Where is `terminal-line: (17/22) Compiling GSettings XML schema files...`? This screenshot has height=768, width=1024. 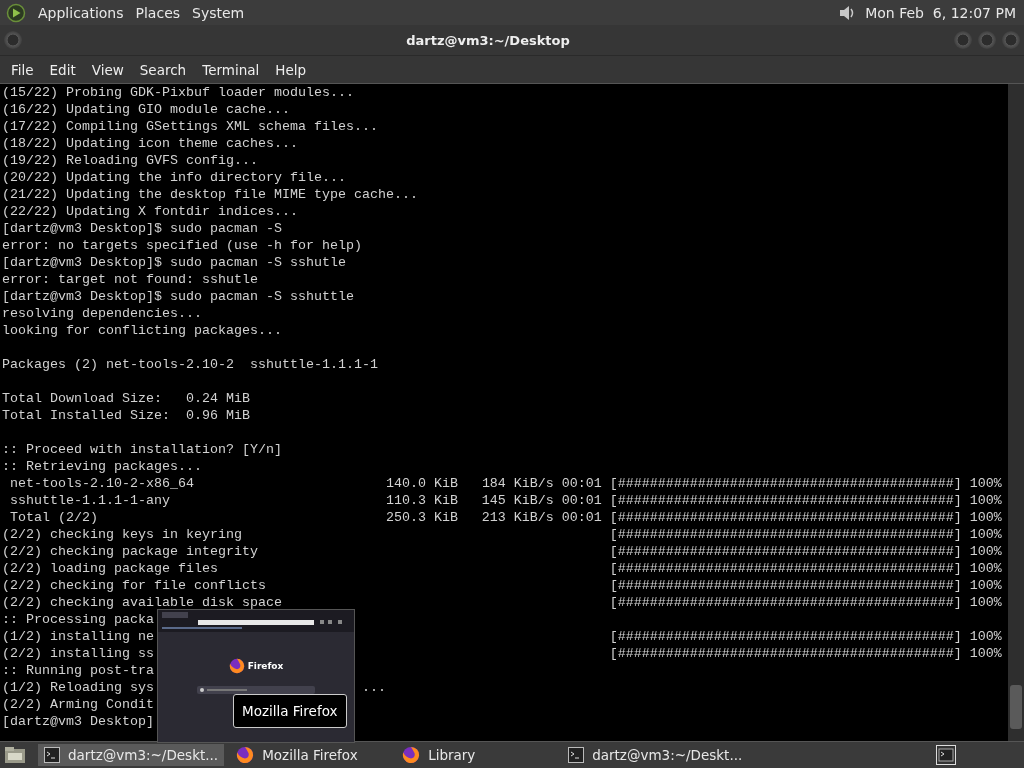
terminal-line: (17/22) Compiling GSettings XML schema files... is located at coordinates (190, 126).